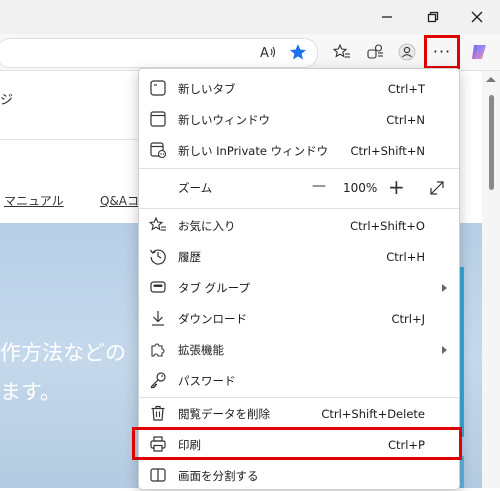  What do you see at coordinates (405, 256) in the screenshot?
I see `menu-item-shortcut: Ctrl+H` at bounding box center [405, 256].